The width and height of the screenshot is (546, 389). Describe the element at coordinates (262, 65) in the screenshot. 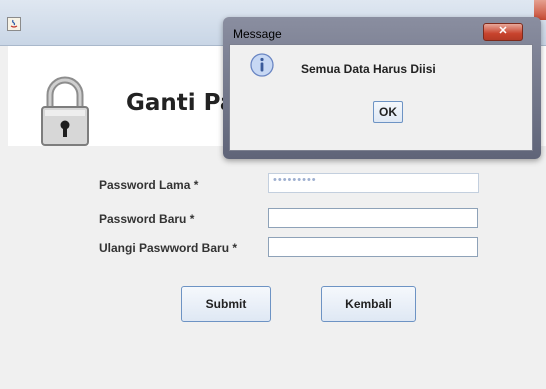

I see `info-icon` at that location.